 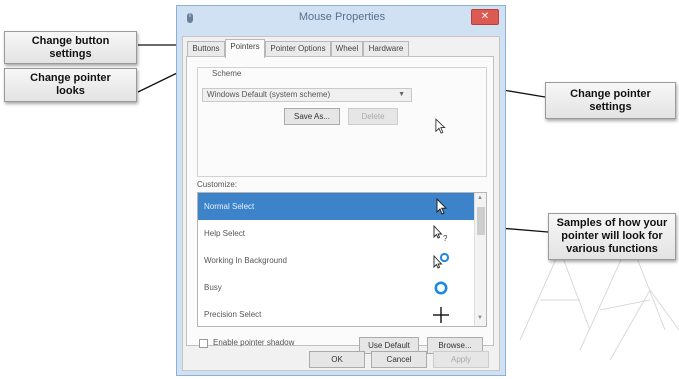 What do you see at coordinates (399, 359) in the screenshot?
I see `cancel-button: Cancel` at bounding box center [399, 359].